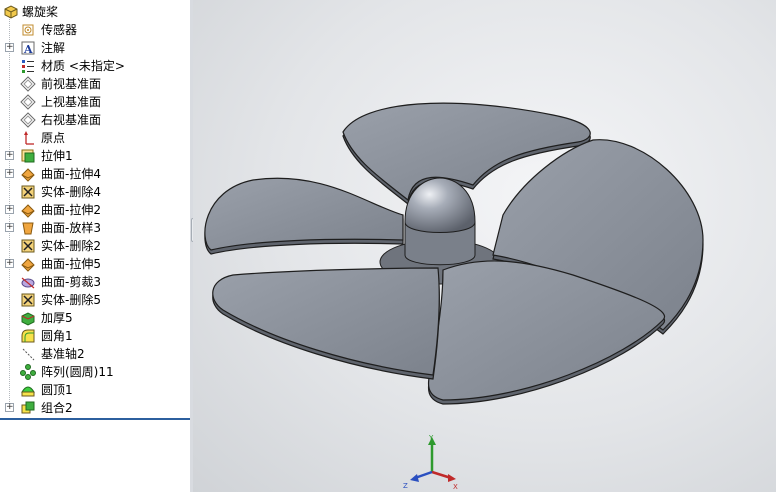  Describe the element at coordinates (71, 84) in the screenshot. I see `tree-item-label: 前视基准面` at that location.